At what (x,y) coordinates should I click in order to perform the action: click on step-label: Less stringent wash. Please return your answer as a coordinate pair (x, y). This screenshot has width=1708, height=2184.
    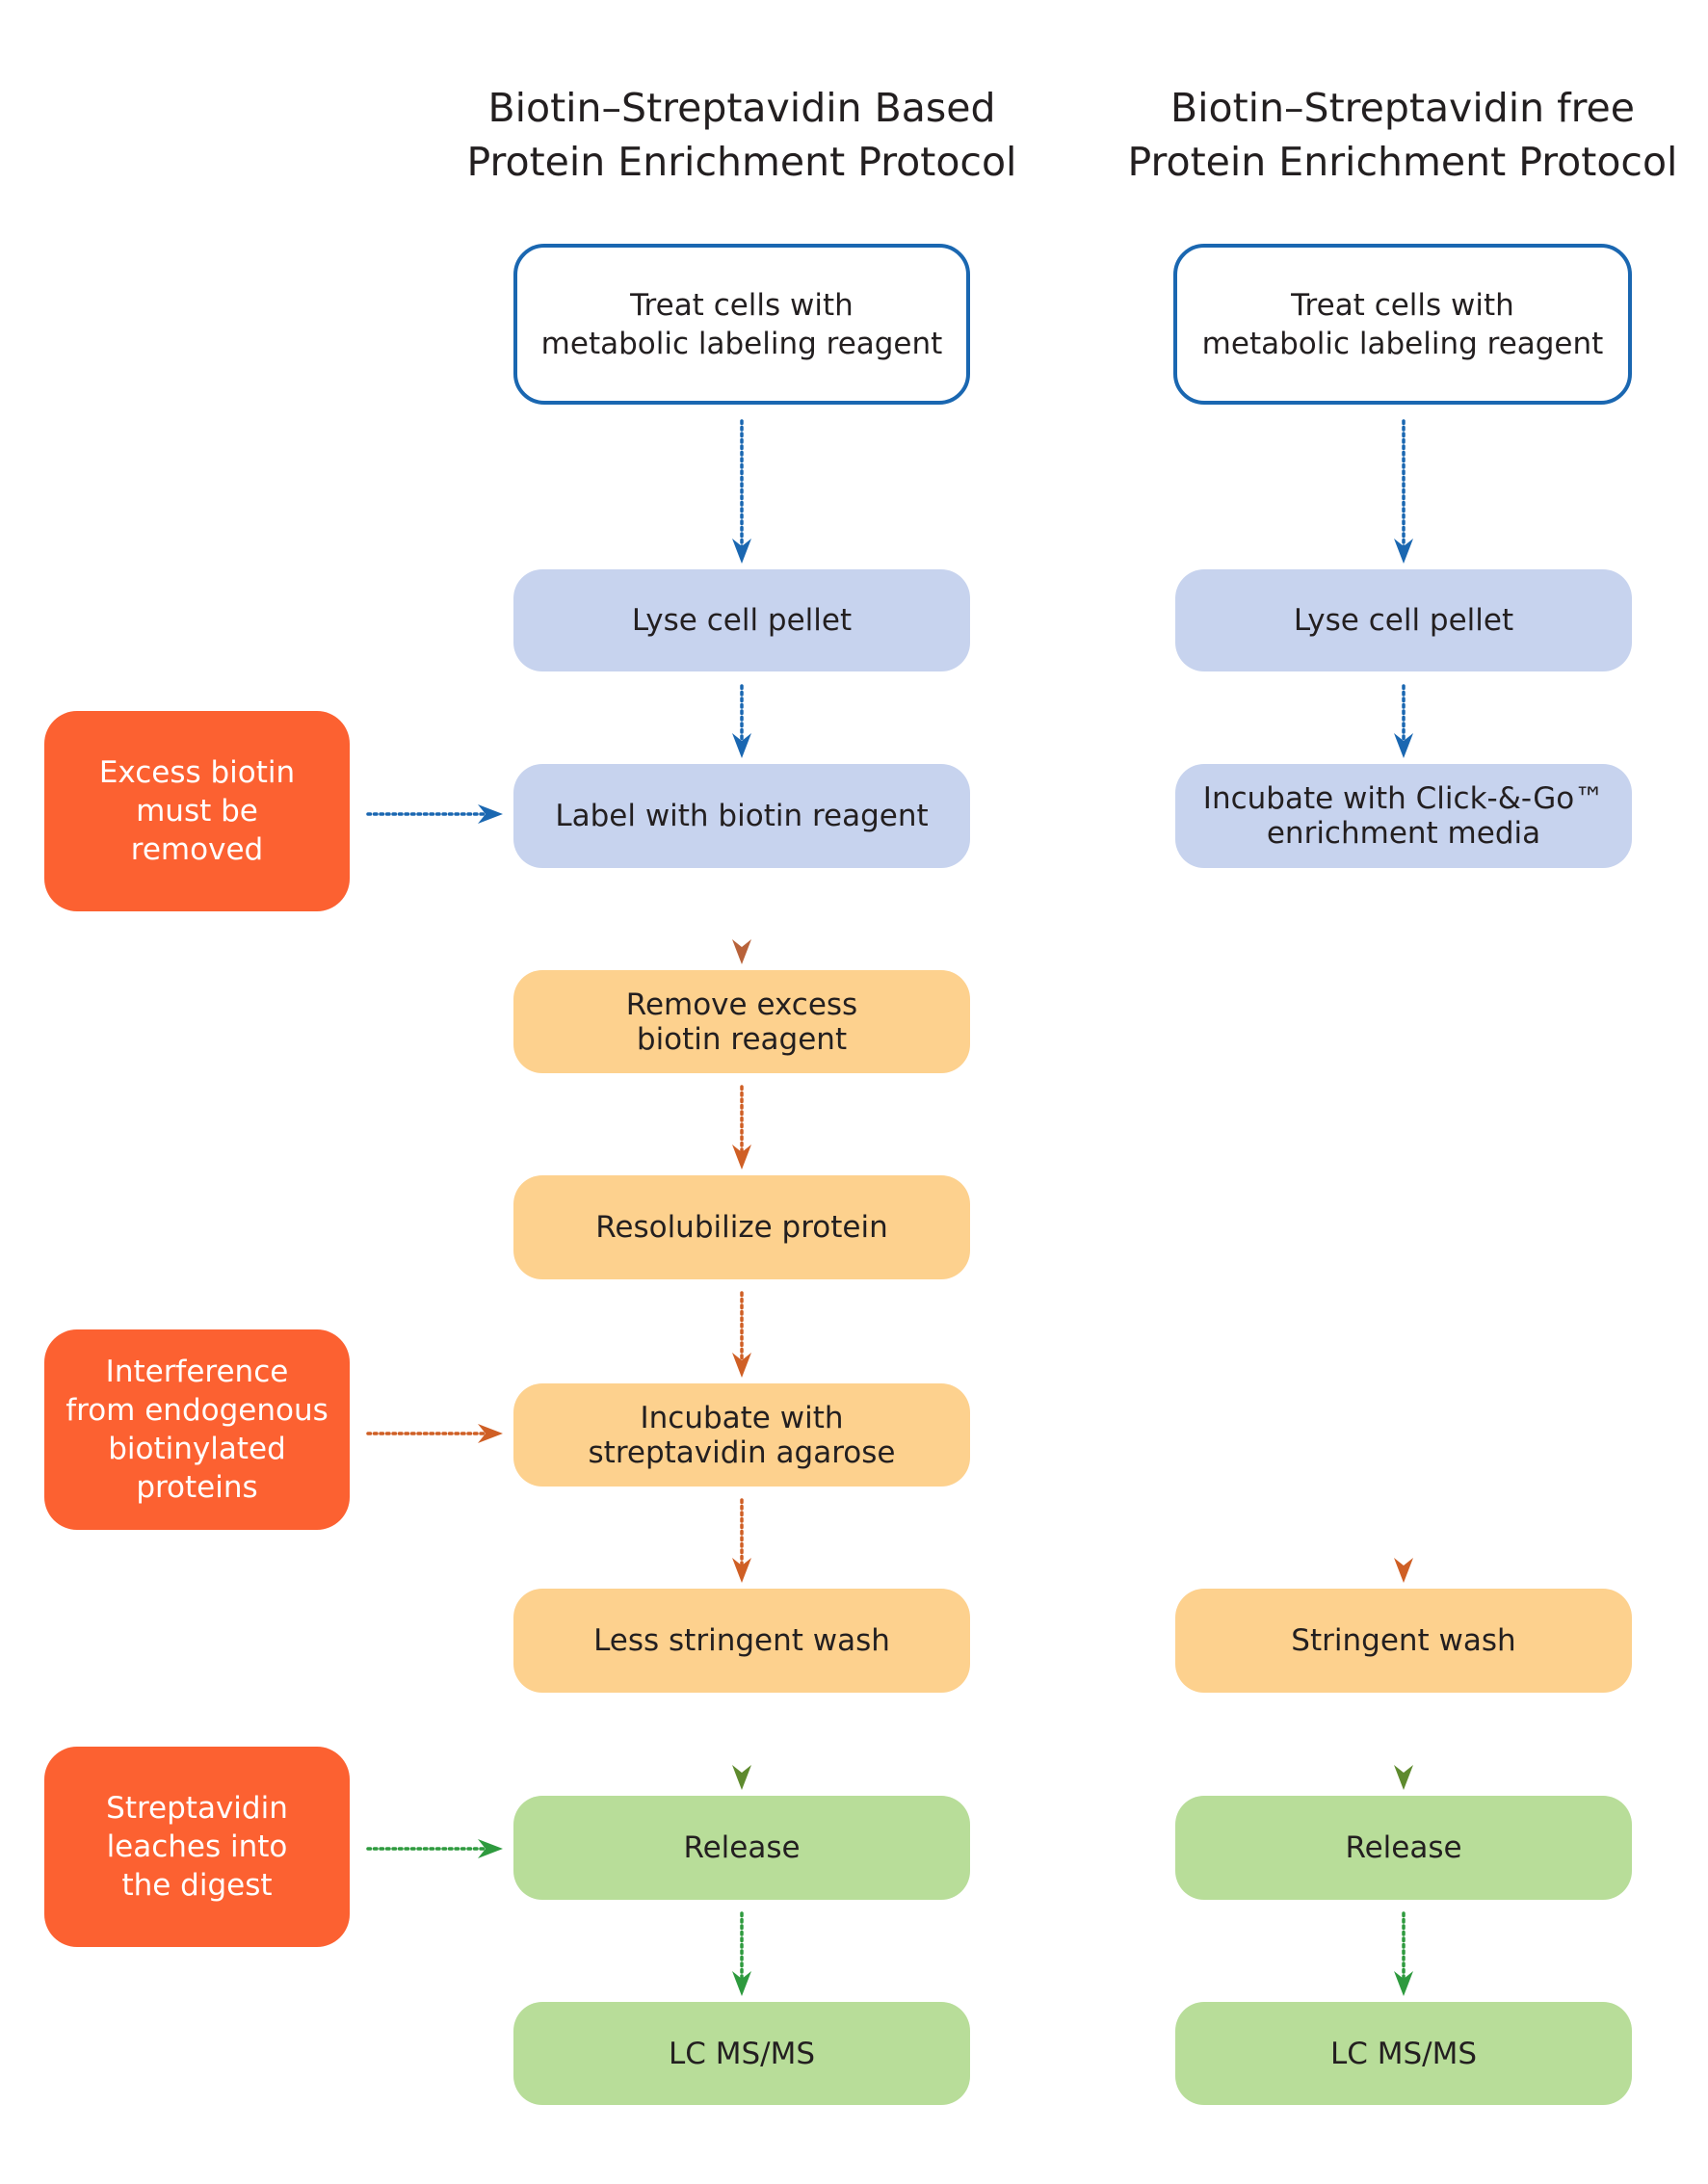
    Looking at the image, I should click on (742, 1641).